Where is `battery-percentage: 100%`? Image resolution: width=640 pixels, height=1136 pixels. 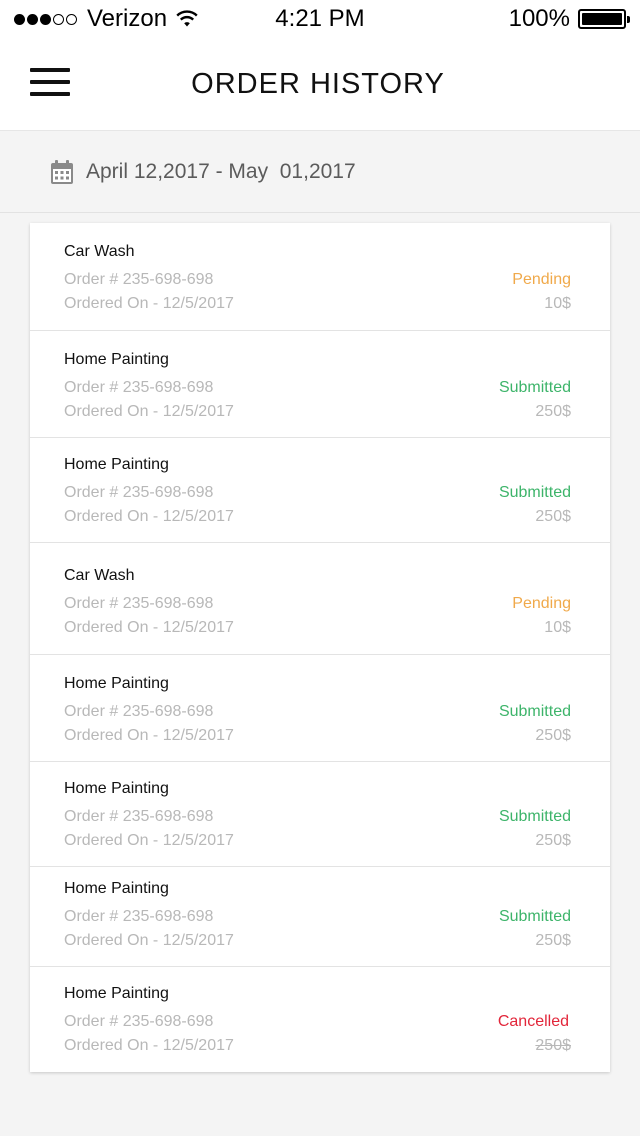
battery-percentage: 100% is located at coordinates (539, 18).